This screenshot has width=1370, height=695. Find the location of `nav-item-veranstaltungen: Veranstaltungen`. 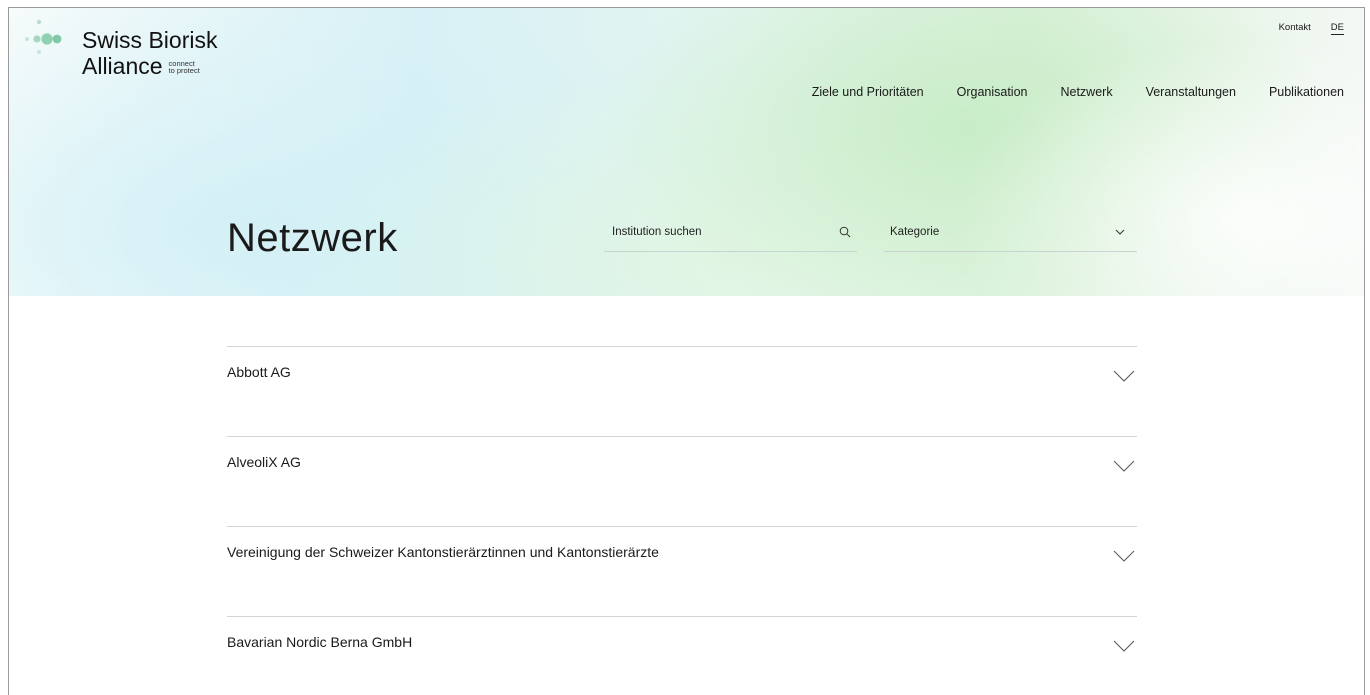

nav-item-veranstaltungen: Veranstaltungen is located at coordinates (1191, 92).